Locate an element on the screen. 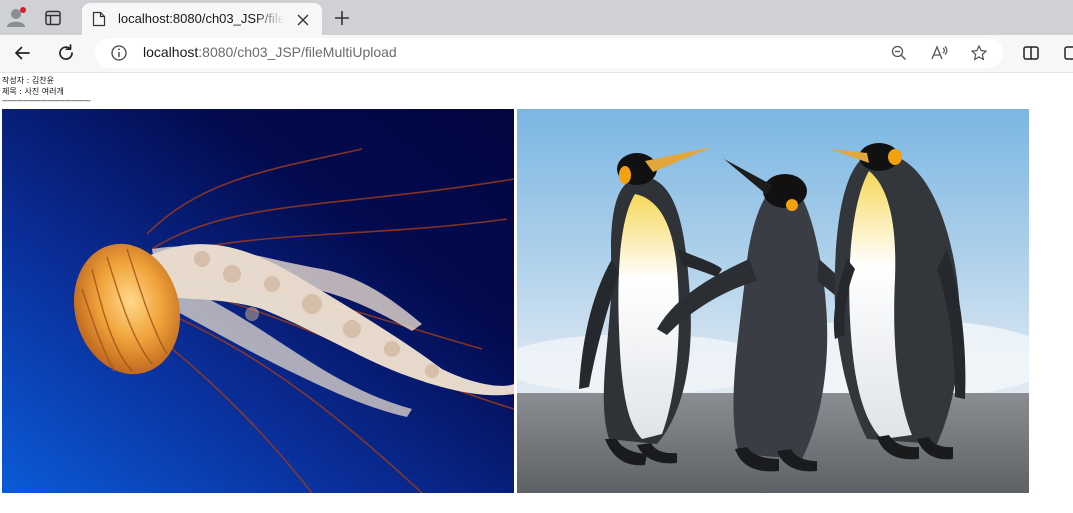 Image resolution: width=1073 pixels, height=513 pixels. profile-icon is located at coordinates (17, 17).